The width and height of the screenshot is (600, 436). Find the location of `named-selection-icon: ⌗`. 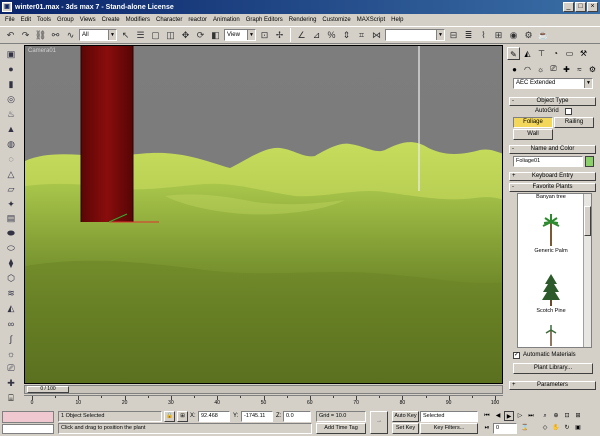

named-selection-icon: ⌗ is located at coordinates (361, 35).